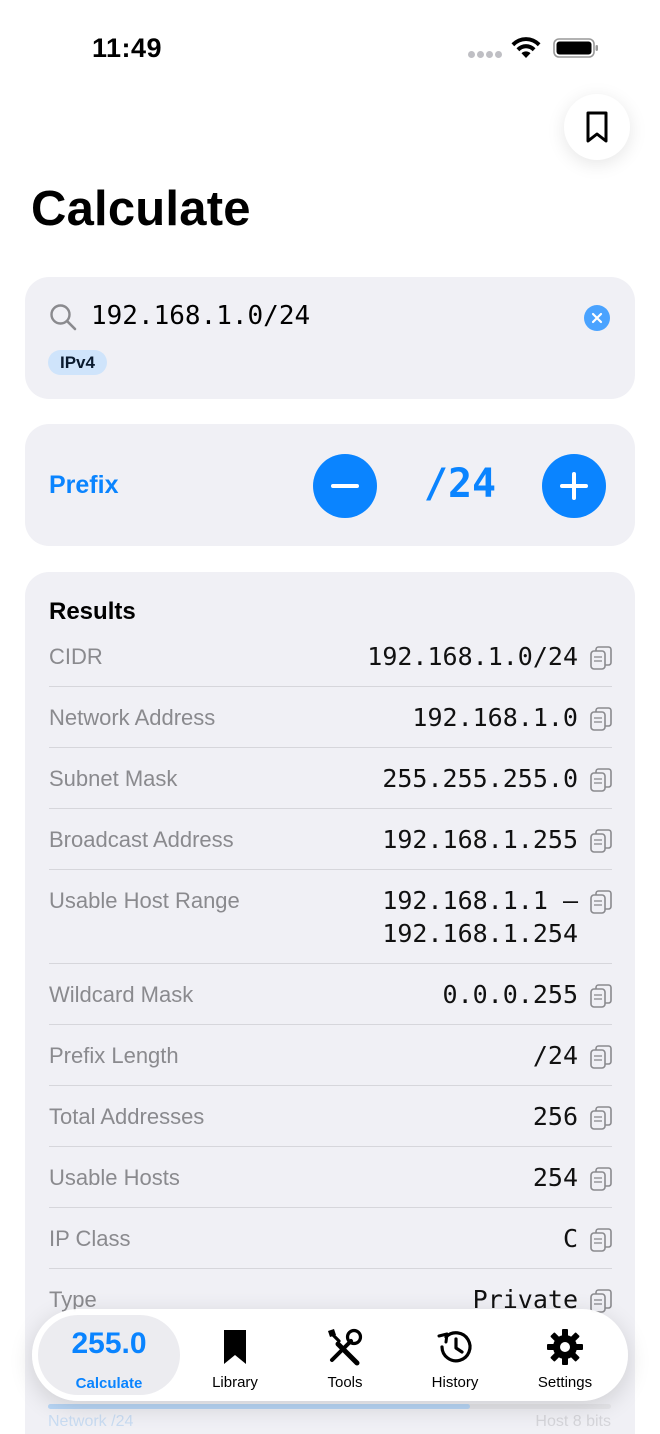 This screenshot has width=660, height=1434. What do you see at coordinates (109, 1343) in the screenshot?
I see `calculate-tab-glyph: 255.0` at bounding box center [109, 1343].